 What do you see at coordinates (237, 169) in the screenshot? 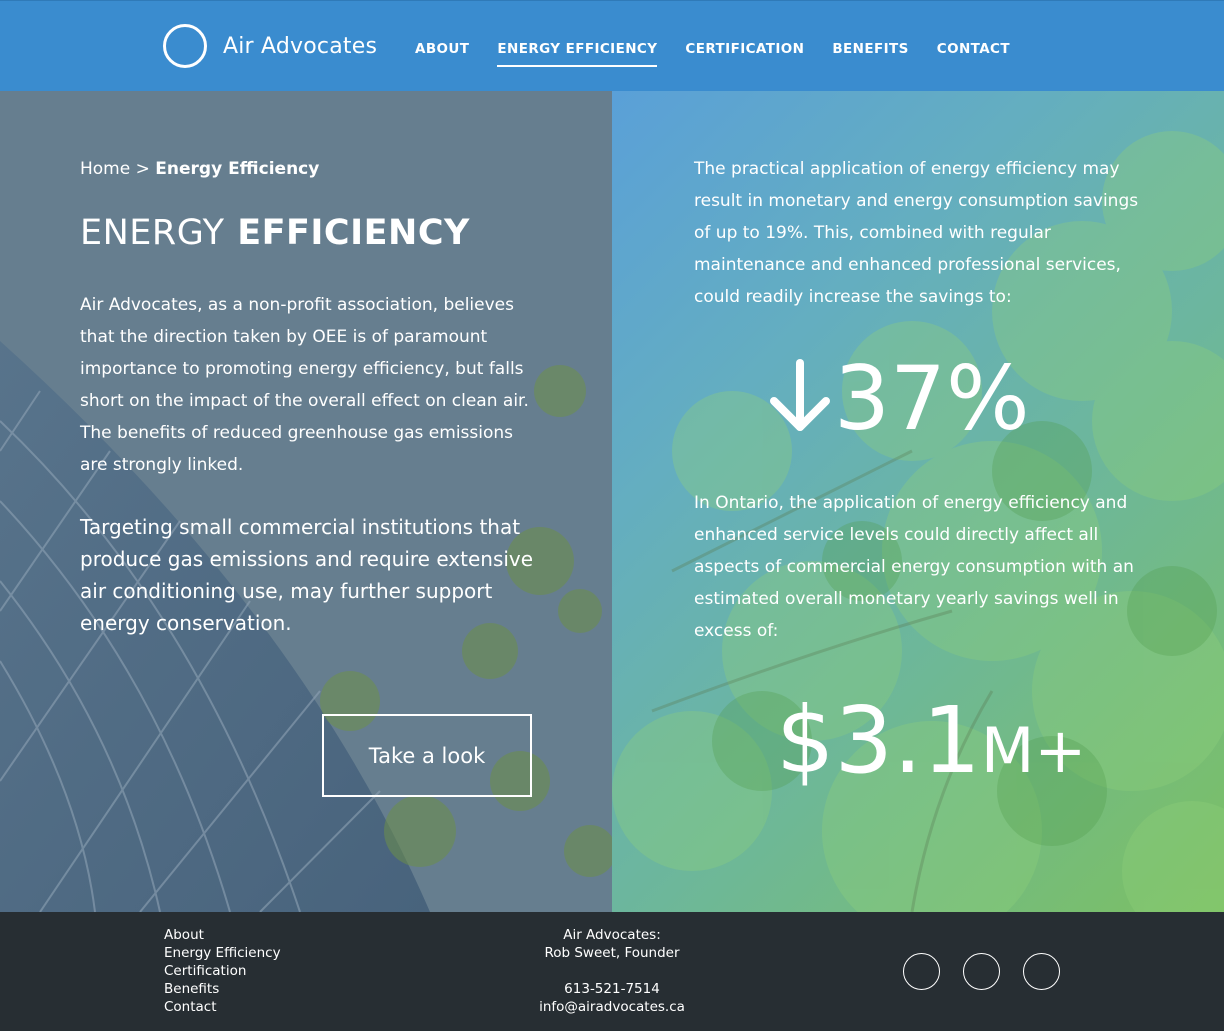
I see `breadcrumb-current: Energy Efficiency` at bounding box center [237, 169].